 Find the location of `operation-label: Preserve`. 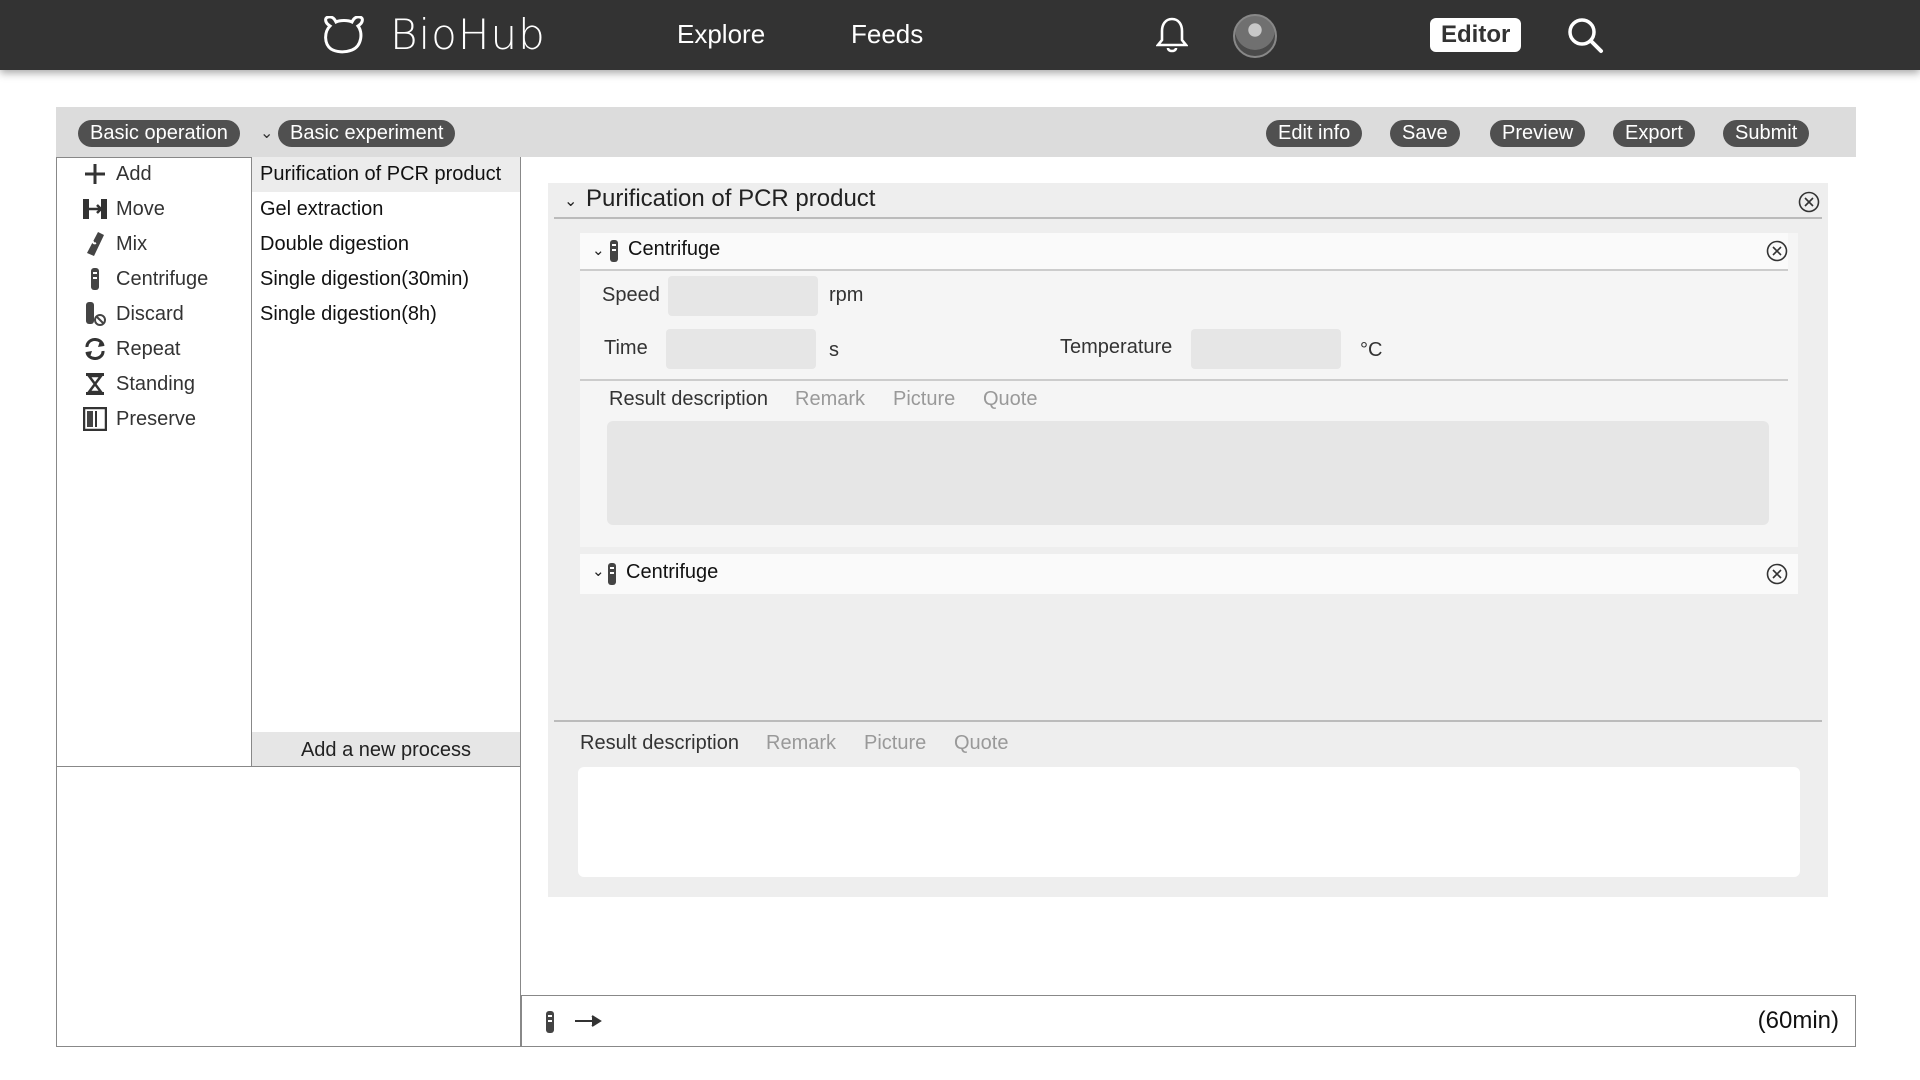

operation-label: Preserve is located at coordinates (156, 418).